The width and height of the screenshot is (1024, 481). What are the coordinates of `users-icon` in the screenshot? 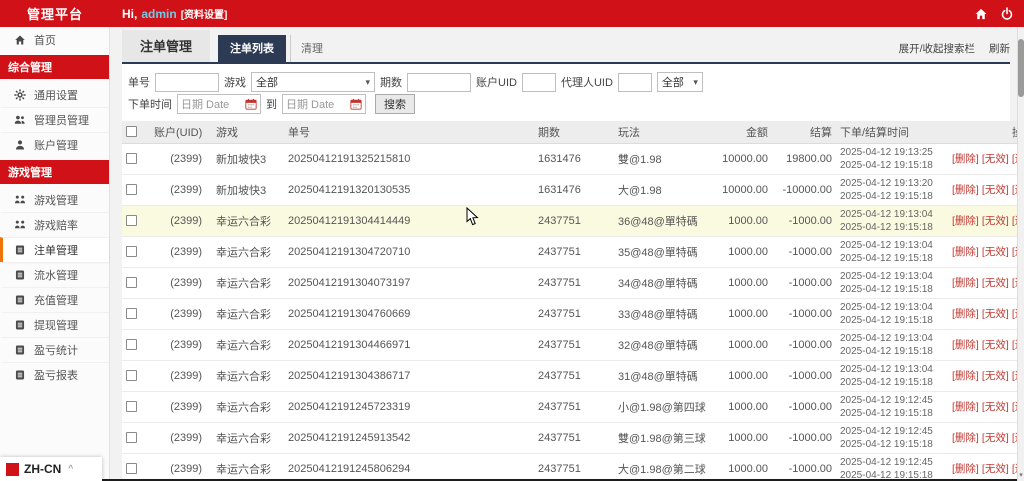 It's located at (20, 120).